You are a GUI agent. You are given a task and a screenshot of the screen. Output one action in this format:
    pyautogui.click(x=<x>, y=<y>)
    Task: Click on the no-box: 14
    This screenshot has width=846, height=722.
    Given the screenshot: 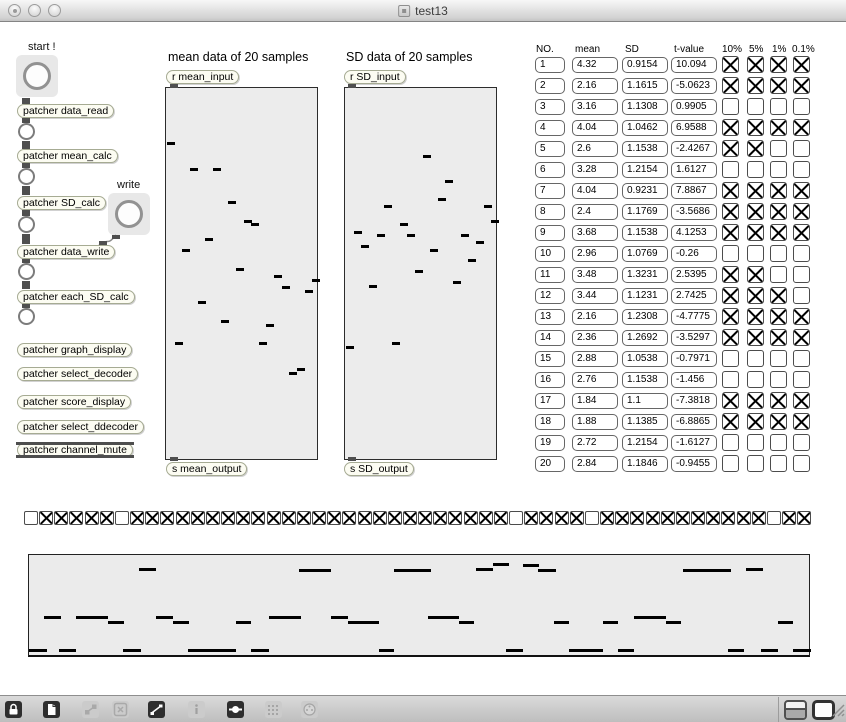 What is the action you would take?
    pyautogui.click(x=550, y=338)
    